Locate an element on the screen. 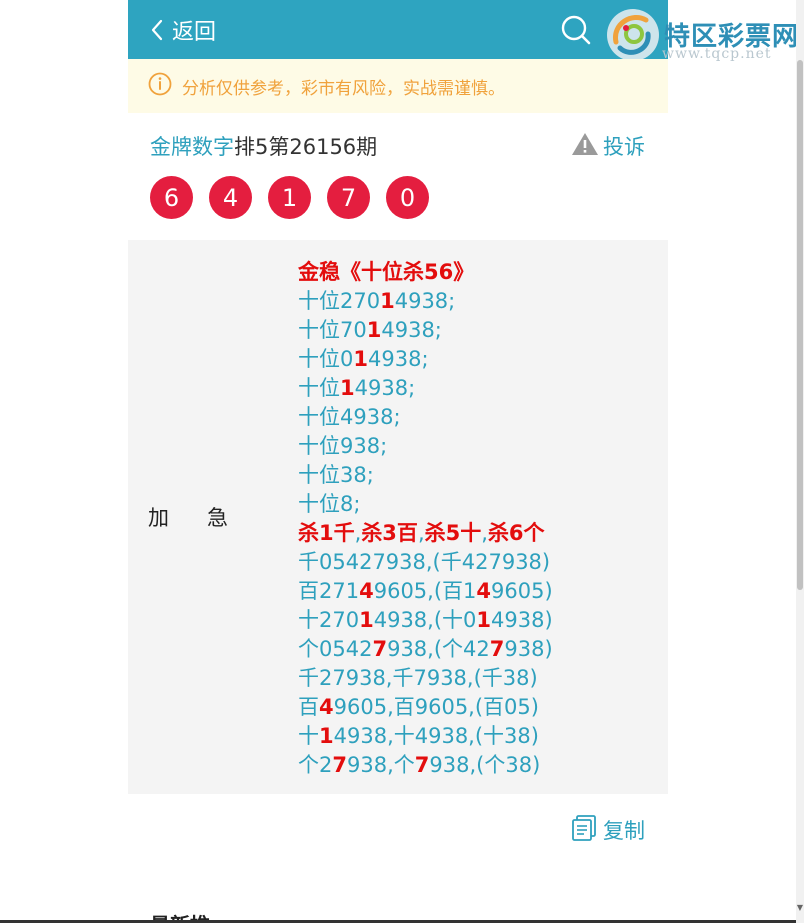 The height and width of the screenshot is (923, 804). analysis-line: 十27014938,(十014938) is located at coordinates (478, 620).